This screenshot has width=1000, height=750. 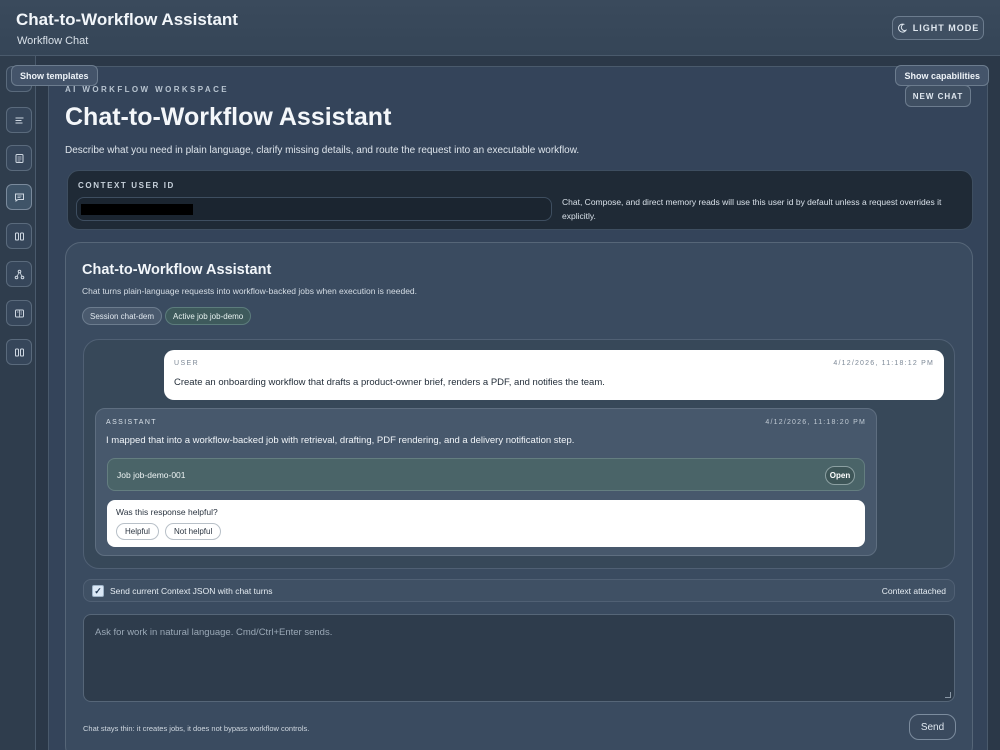 What do you see at coordinates (208, 316) in the screenshot?
I see `active-job-badge: Active job job-demo` at bounding box center [208, 316].